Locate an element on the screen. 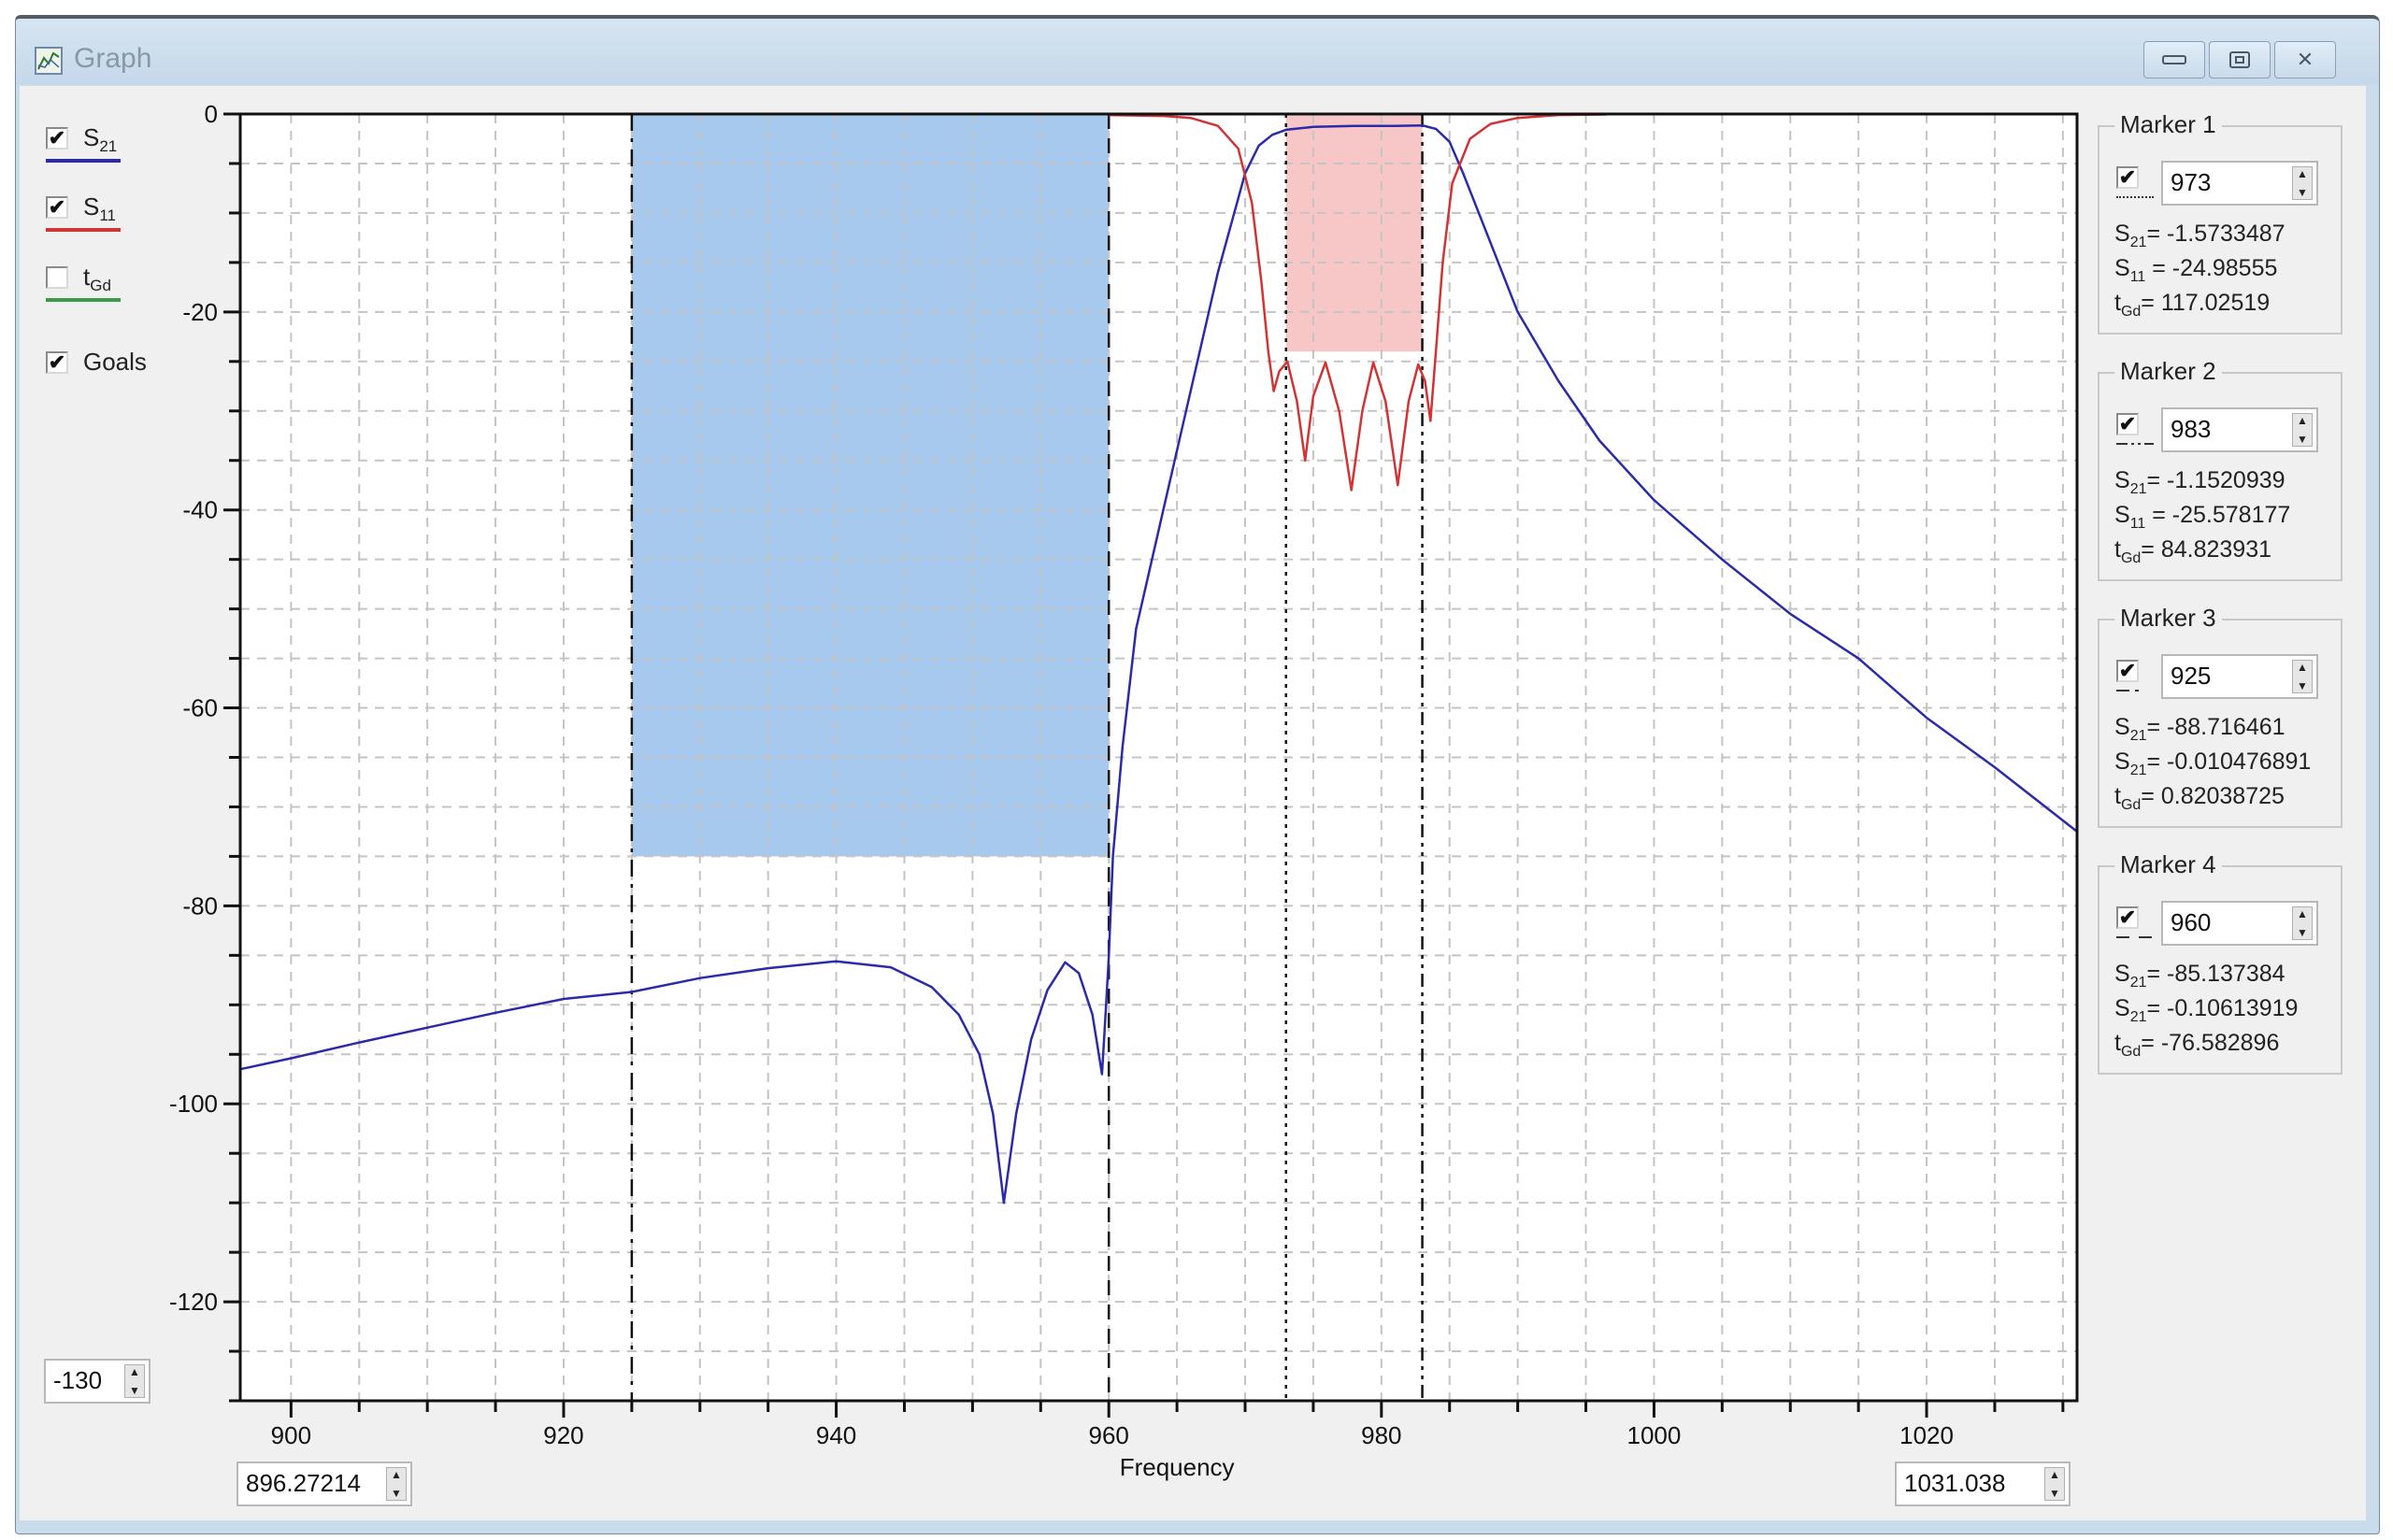 The height and width of the screenshot is (1540, 2393). y-tick-label: -120 is located at coordinates (193, 1302).